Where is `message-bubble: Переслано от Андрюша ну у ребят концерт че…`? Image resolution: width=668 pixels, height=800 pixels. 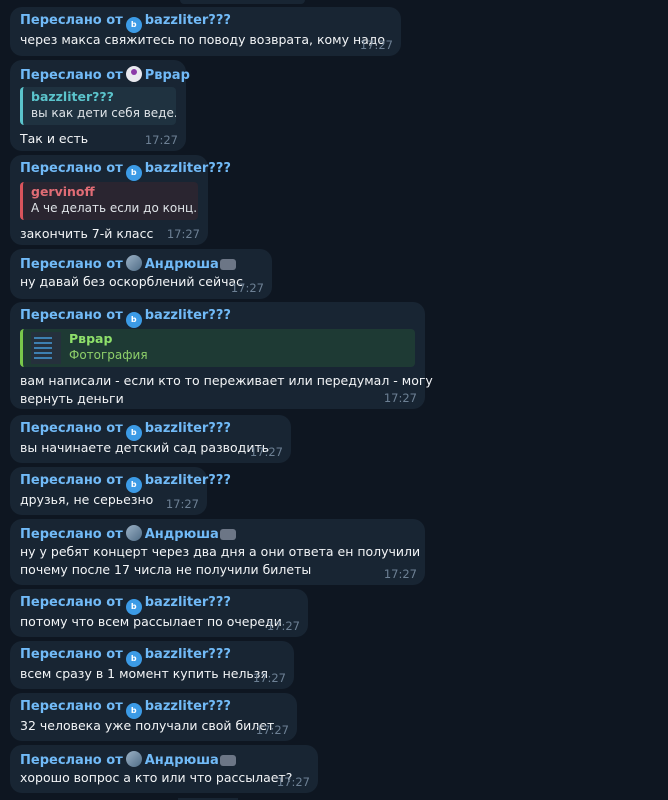
message-bubble: Переслано от Андрюша ну у ребят концерт че… is located at coordinates (217, 552).